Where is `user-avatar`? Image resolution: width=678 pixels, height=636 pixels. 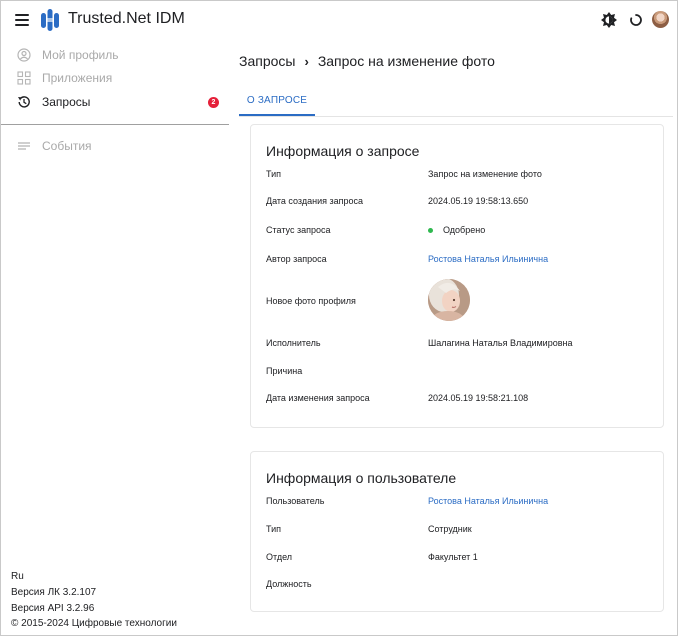
user-avatar is located at coordinates (660, 19).